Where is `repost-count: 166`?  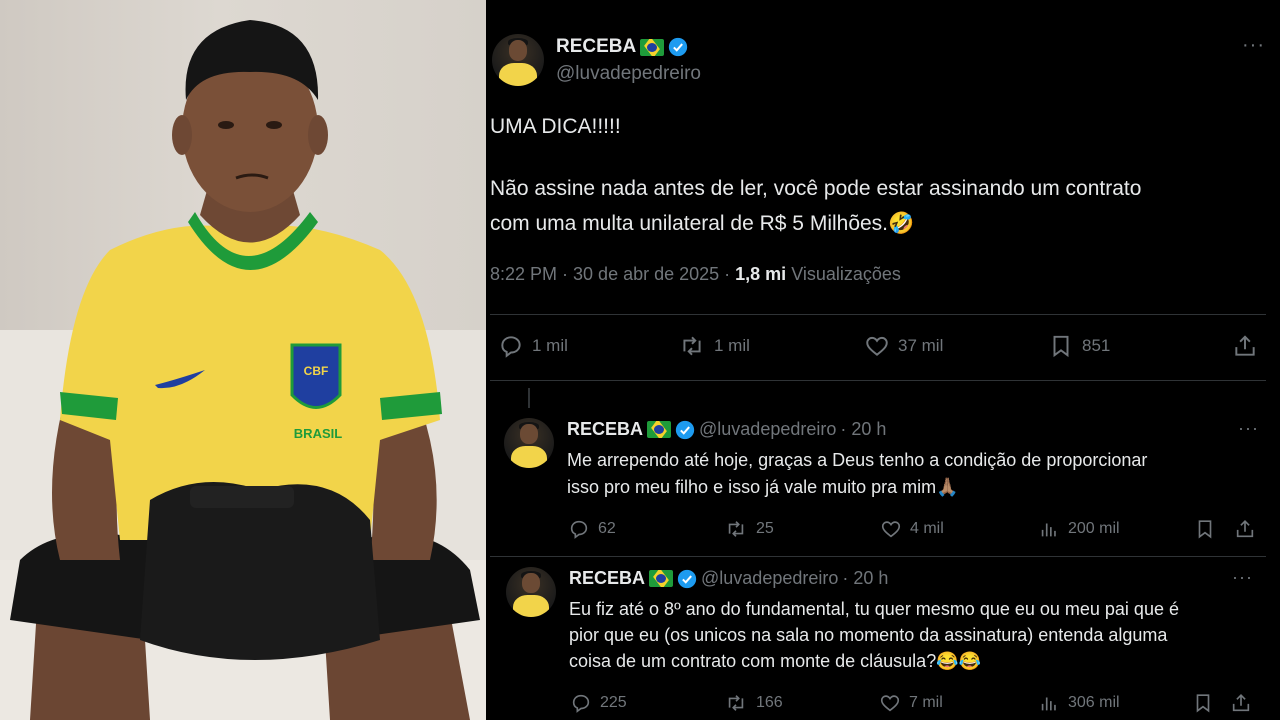
repost-count: 166 is located at coordinates (769, 702).